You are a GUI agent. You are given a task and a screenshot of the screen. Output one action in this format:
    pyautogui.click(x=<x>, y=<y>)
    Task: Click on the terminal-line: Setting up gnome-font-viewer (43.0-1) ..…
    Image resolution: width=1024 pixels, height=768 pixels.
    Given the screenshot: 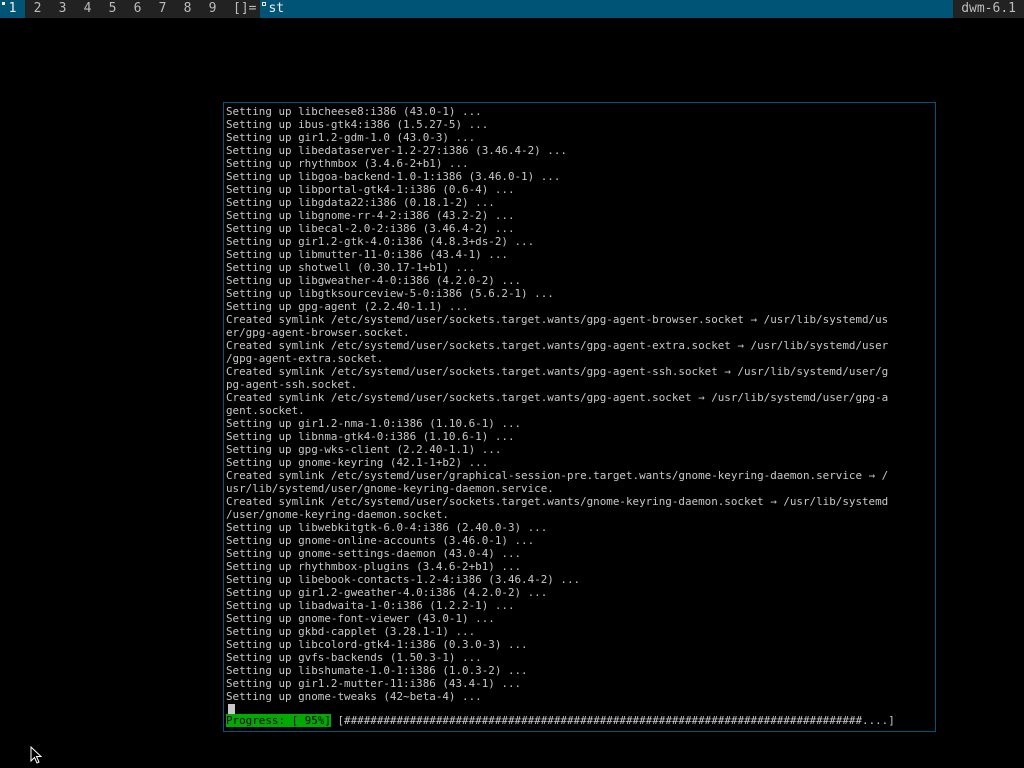 What is the action you would take?
    pyautogui.click(x=360, y=618)
    